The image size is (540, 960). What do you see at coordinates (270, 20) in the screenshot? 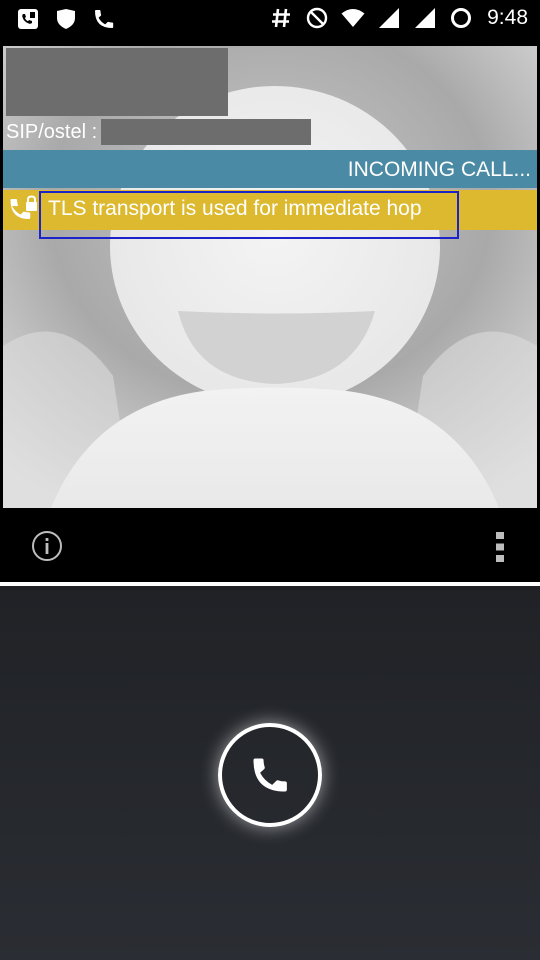
I see `status-bar: 9:48` at bounding box center [270, 20].